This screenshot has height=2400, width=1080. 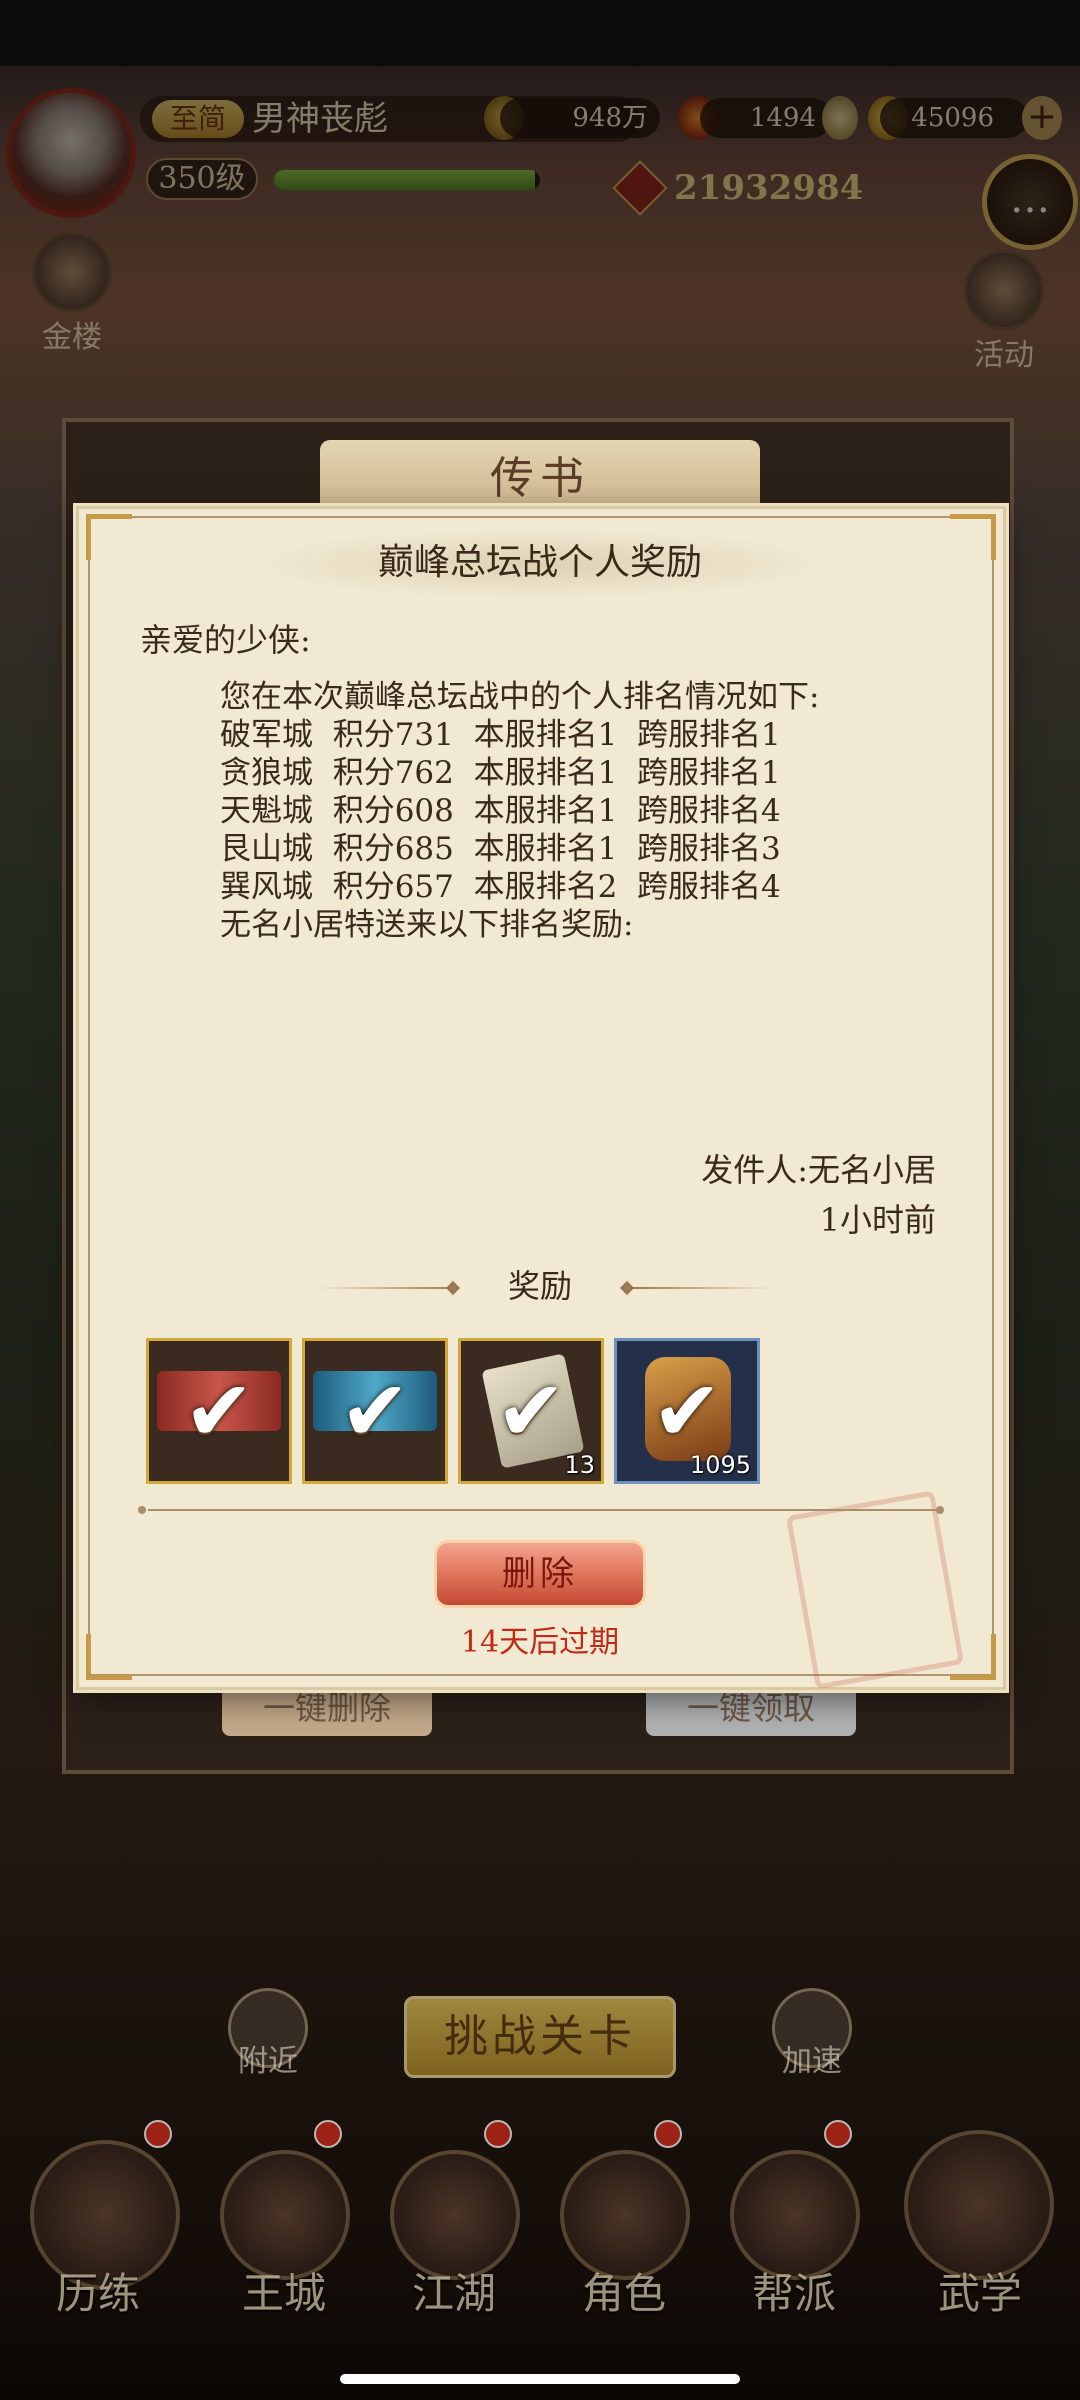 I want to click on tab-juese: 角色, so click(x=624, y=2290).